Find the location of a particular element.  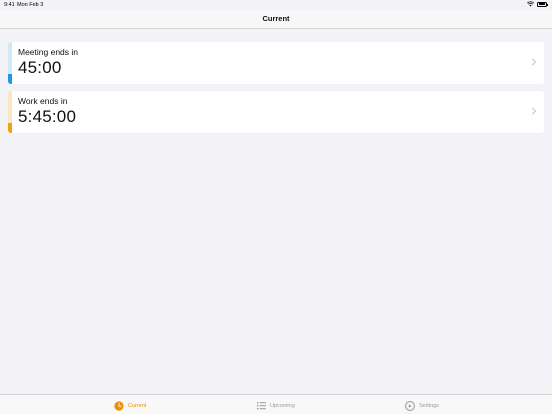

tab-bar: Current Upcoming Settings is located at coordinates (276, 404).